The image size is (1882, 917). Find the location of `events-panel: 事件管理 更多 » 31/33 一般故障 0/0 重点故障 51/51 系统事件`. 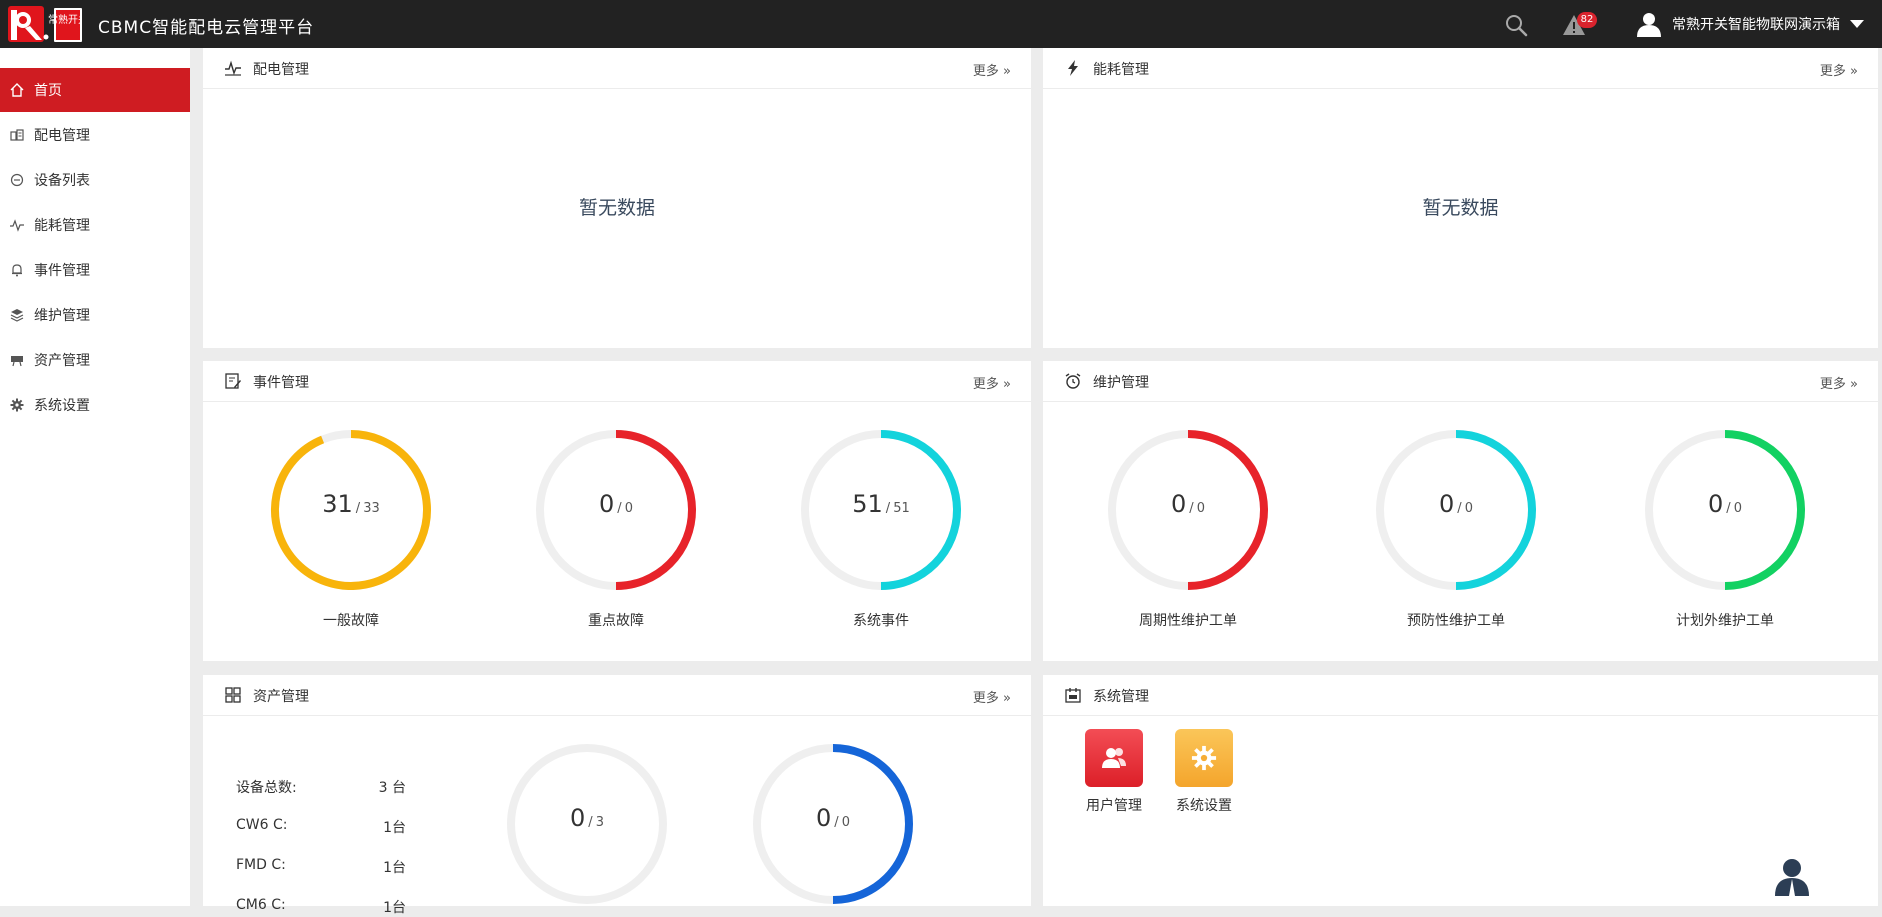

events-panel: 事件管理 更多 » 31/33 一般故障 0/0 重点故障 51/51 系统事件 is located at coordinates (617, 511).